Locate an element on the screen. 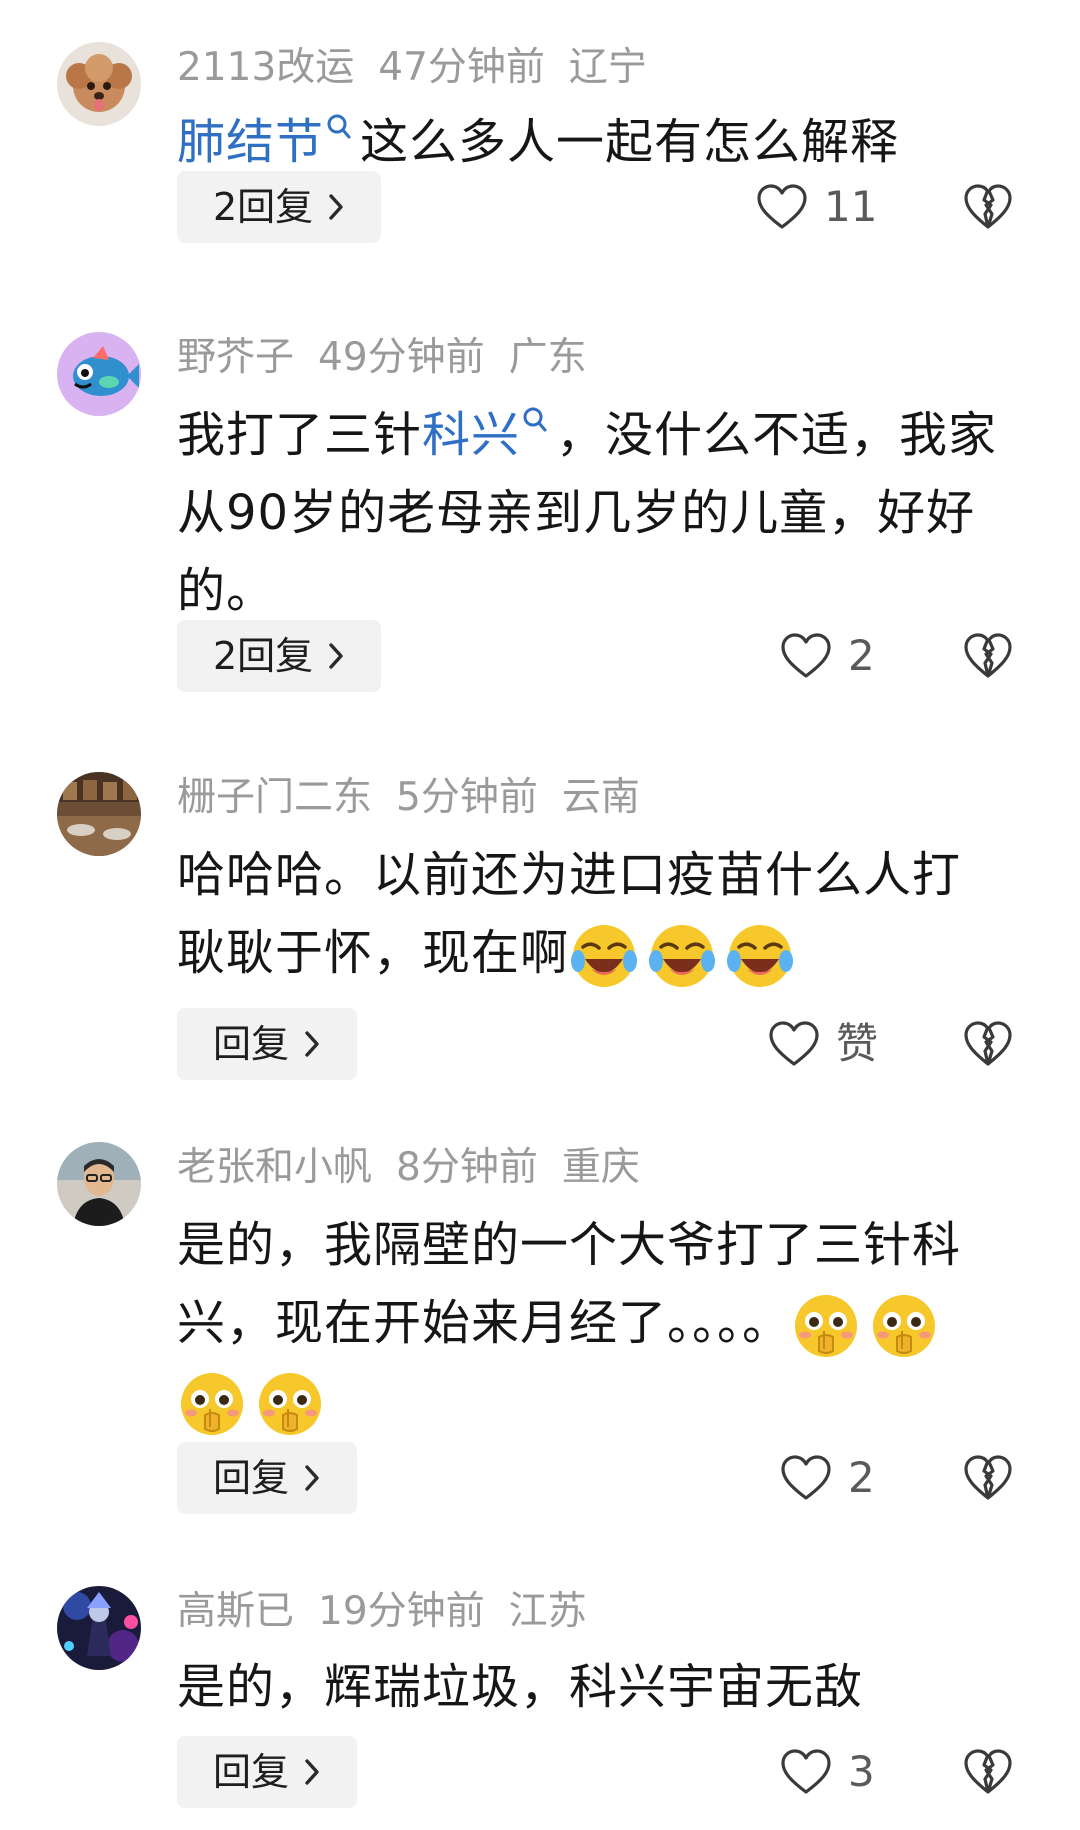 The height and width of the screenshot is (1830, 1080). topic-link: 肺结节 is located at coordinates (268, 142).